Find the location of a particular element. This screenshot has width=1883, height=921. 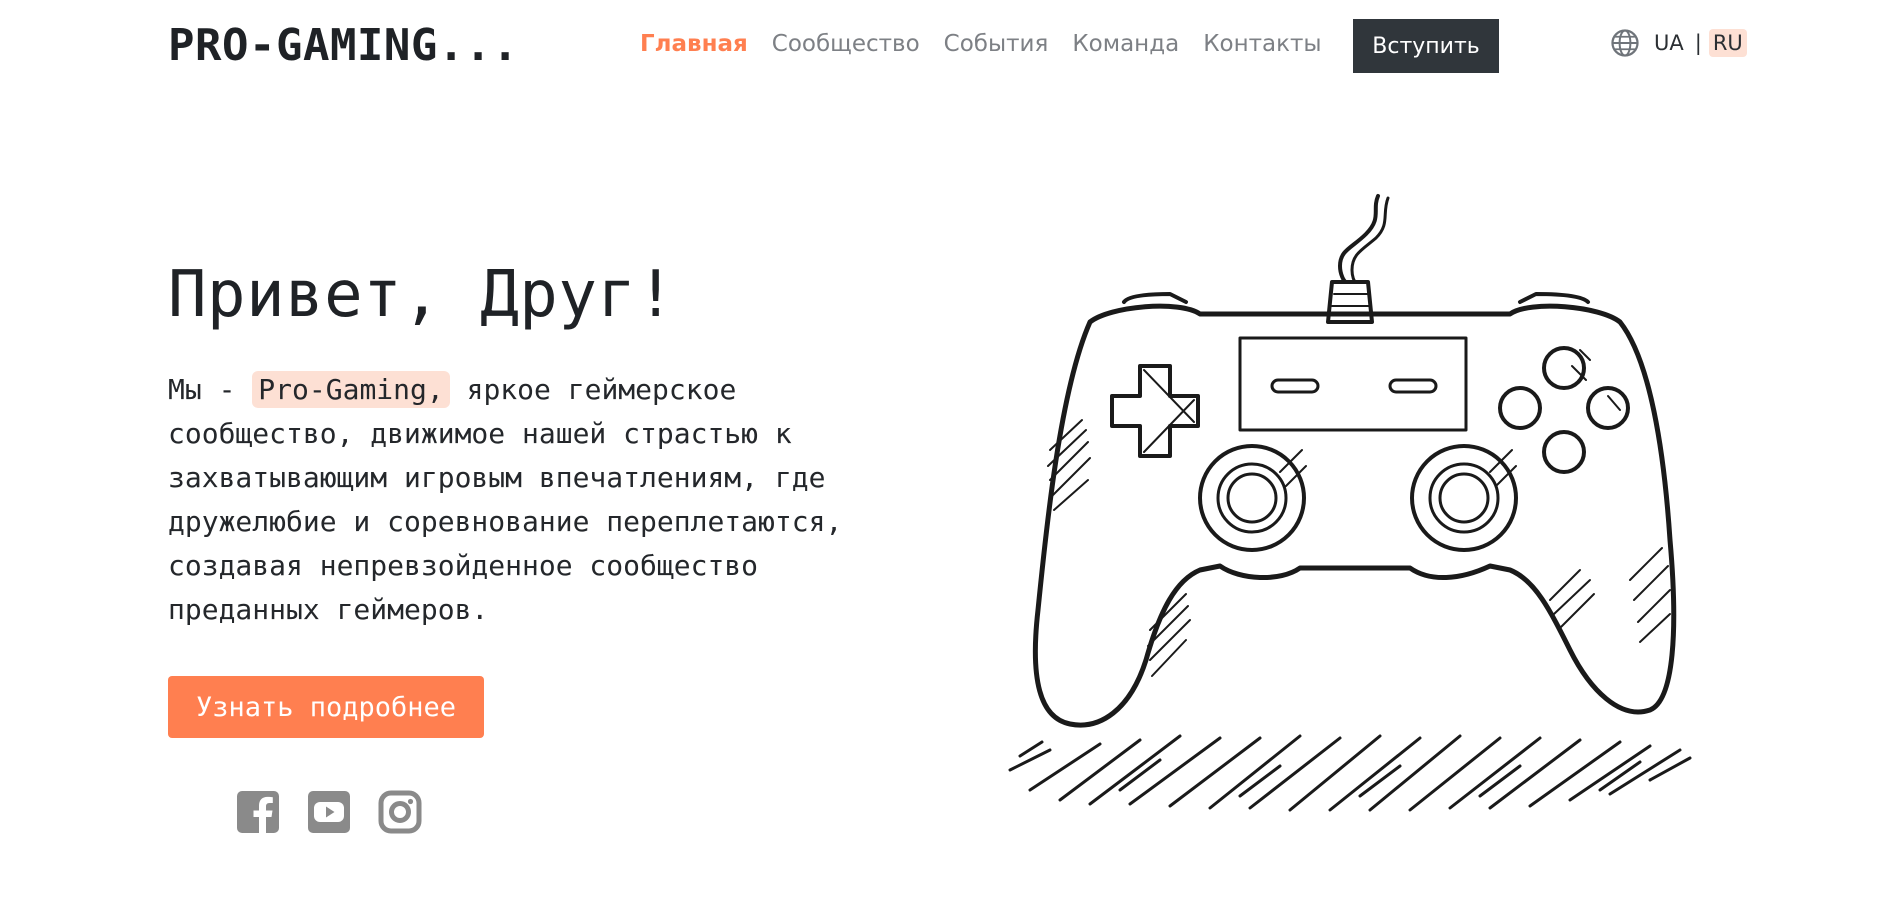

learn-more-button: Узнать подробнее is located at coordinates (326, 707).